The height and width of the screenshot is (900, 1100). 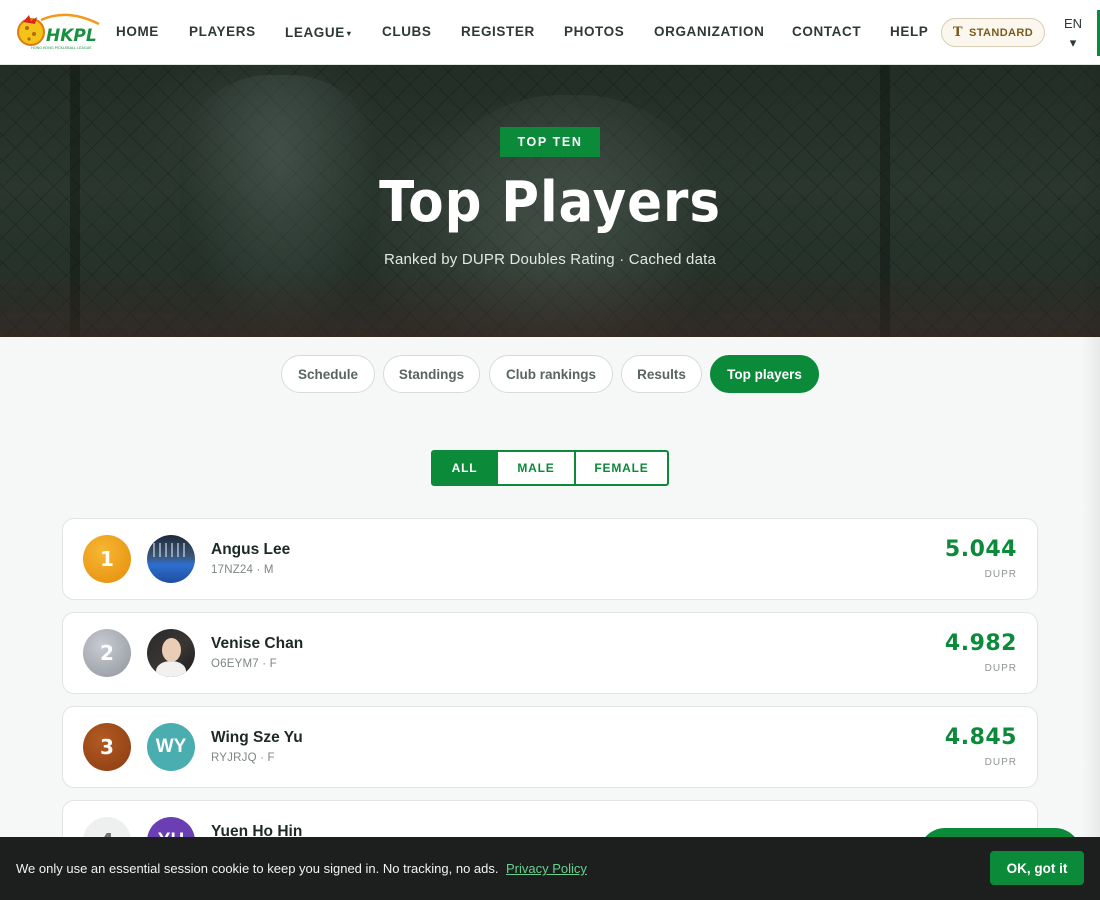 I want to click on player-card: 3 WY Wing Sze Yu RYJRJQ · F 4.845 DUPR, so click(x=550, y=747).